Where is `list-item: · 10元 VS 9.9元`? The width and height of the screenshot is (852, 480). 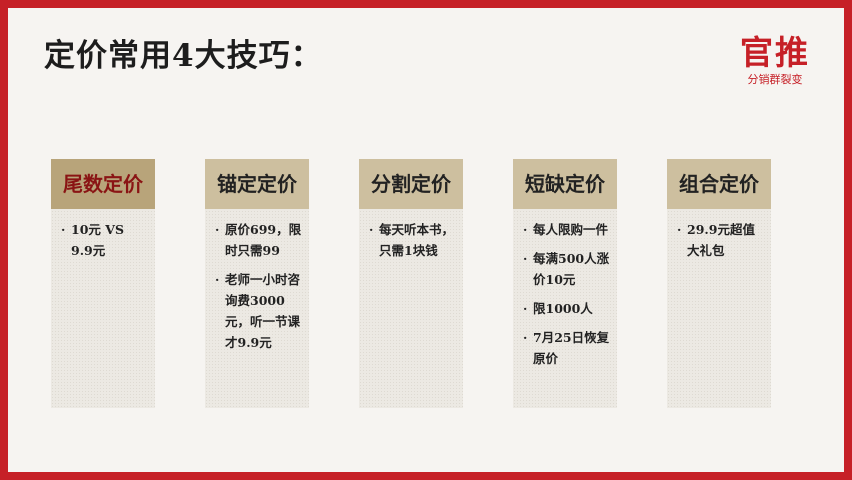
list-item: · 10元 VS 9.9元 is located at coordinates (92, 240).